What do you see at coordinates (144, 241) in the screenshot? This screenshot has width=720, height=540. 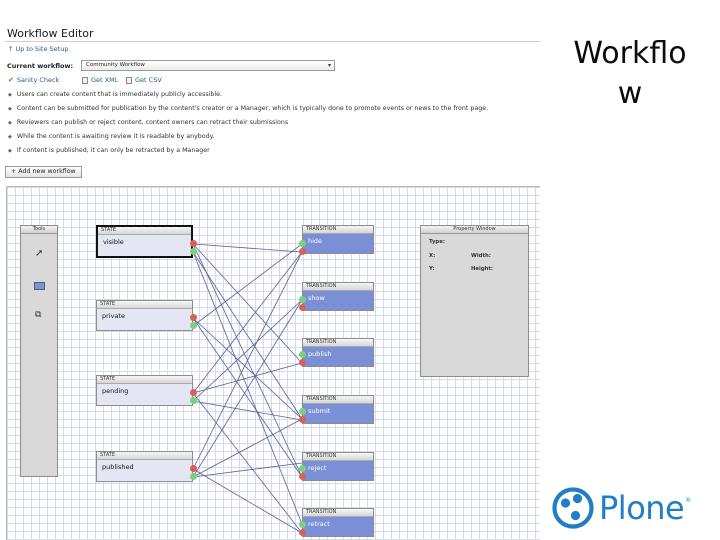 I see `state-node-visible: STATE visible` at bounding box center [144, 241].